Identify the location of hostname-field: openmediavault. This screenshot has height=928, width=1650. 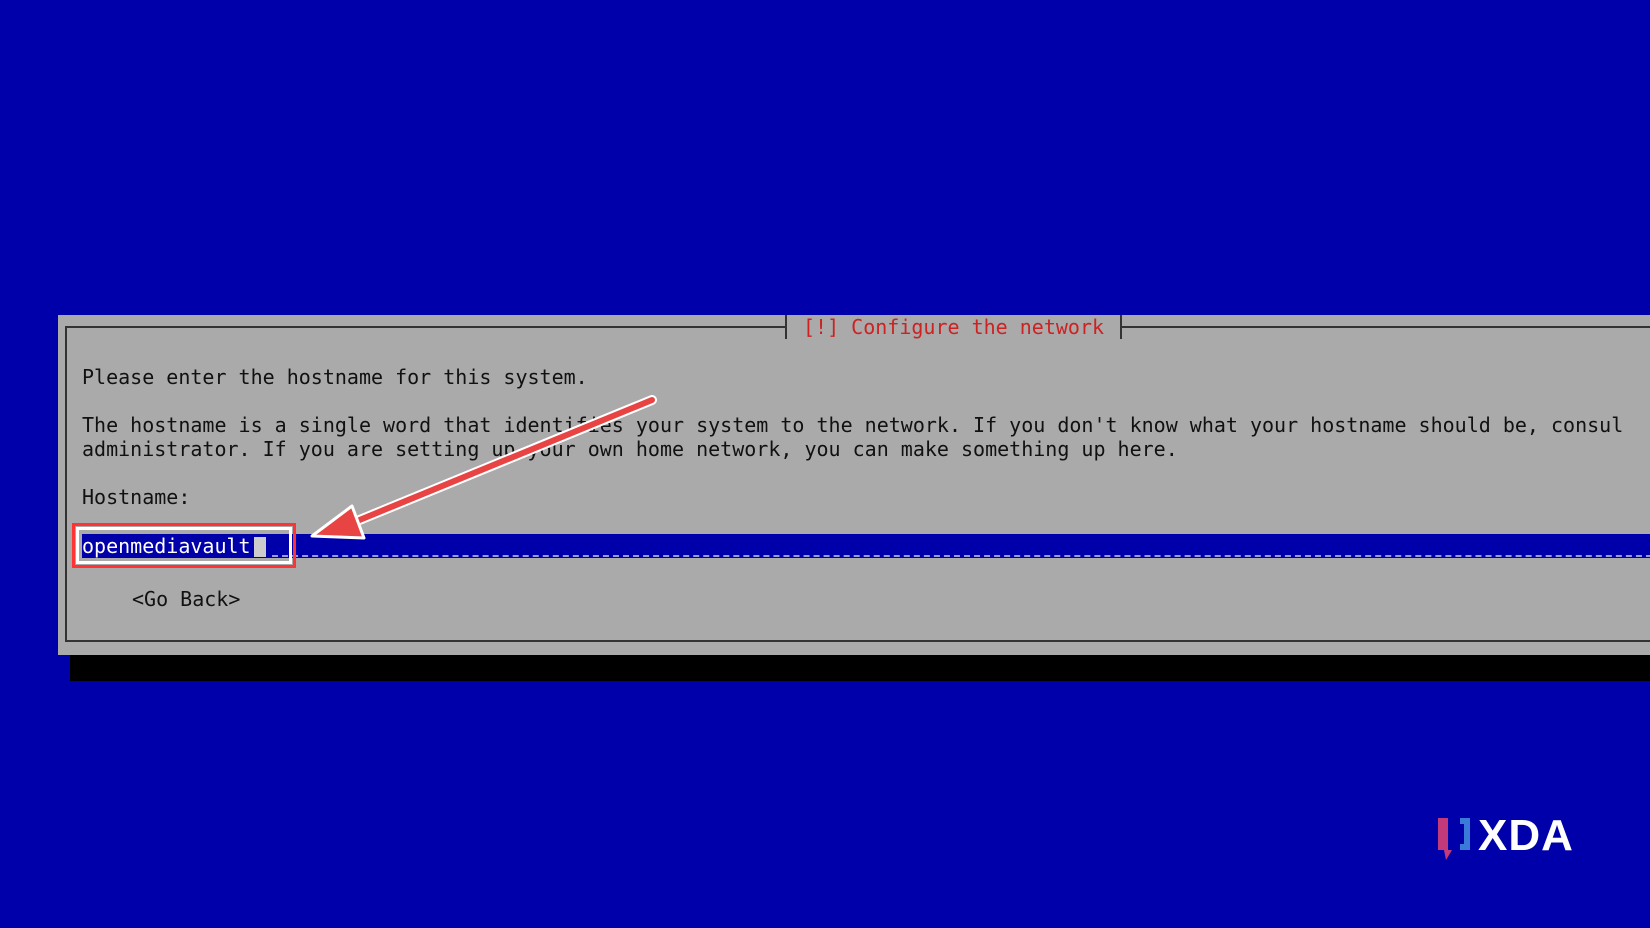
(866, 546).